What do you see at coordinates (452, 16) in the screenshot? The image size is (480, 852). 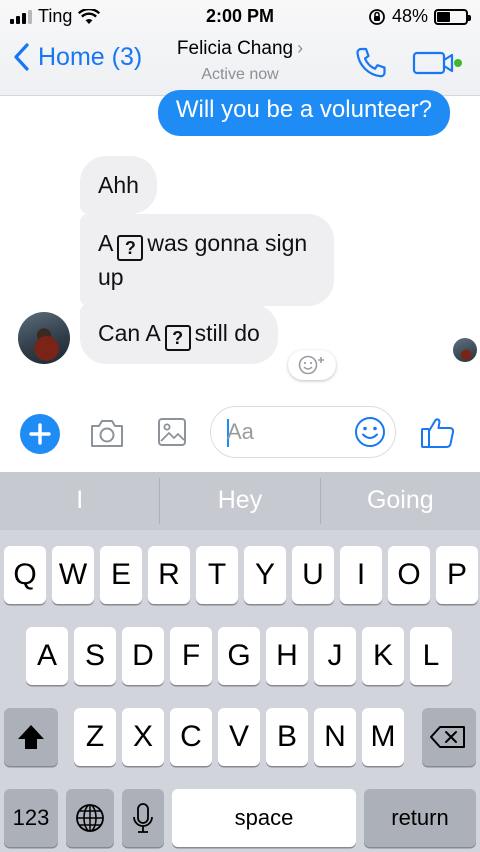 I see `battery-icon` at bounding box center [452, 16].